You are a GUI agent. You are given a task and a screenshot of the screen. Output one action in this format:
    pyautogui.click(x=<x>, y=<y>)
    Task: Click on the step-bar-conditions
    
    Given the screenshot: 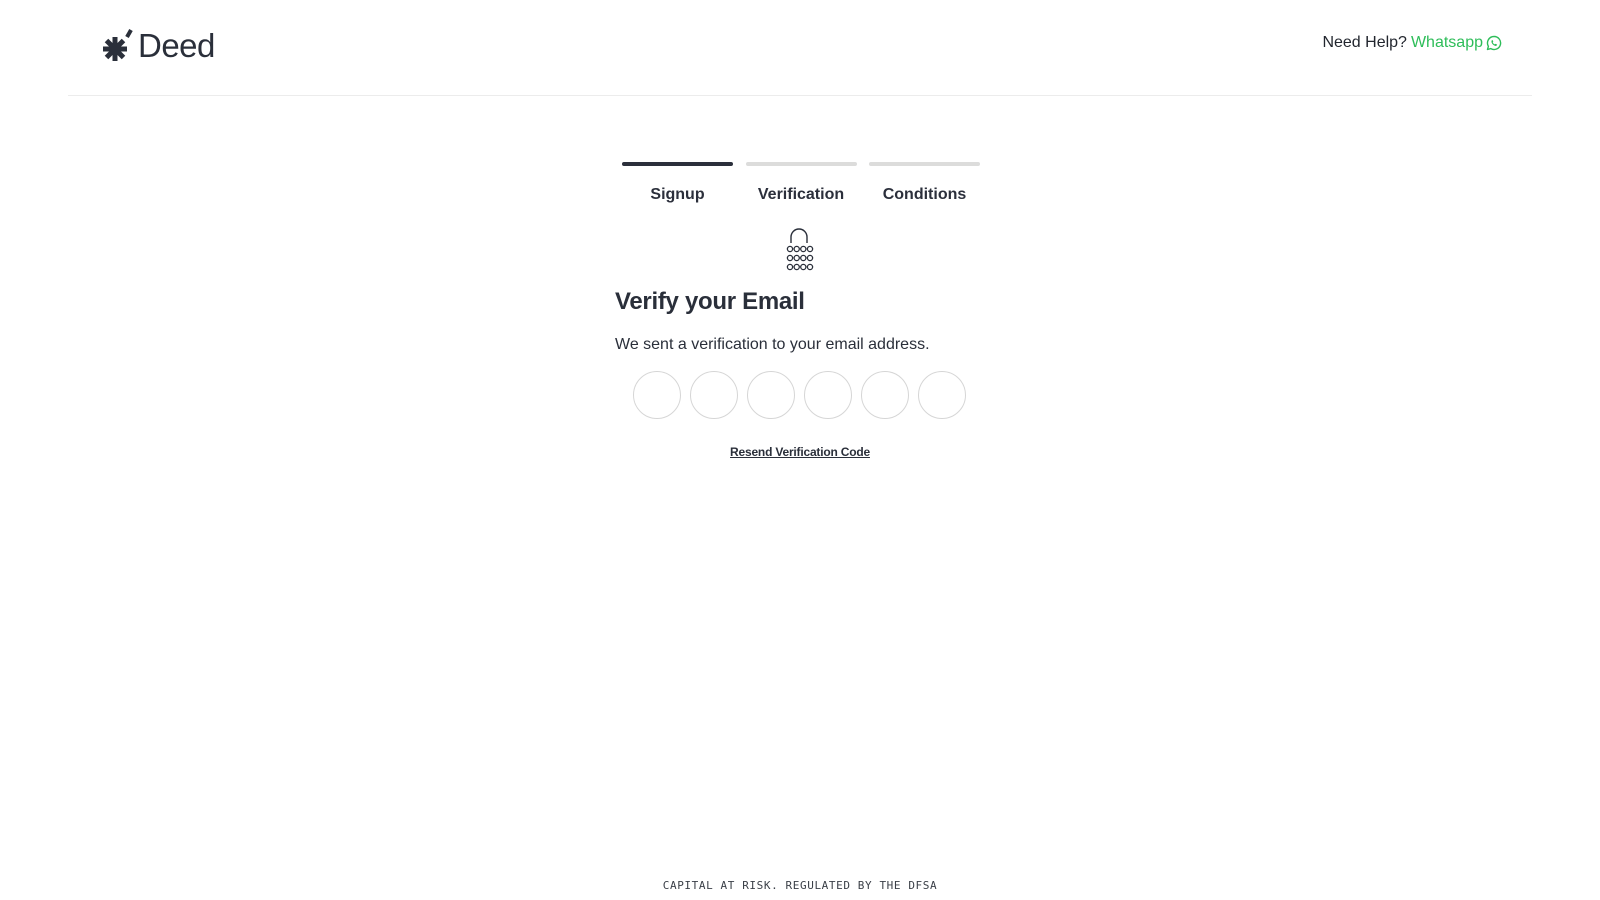 What is the action you would take?
    pyautogui.click(x=924, y=164)
    